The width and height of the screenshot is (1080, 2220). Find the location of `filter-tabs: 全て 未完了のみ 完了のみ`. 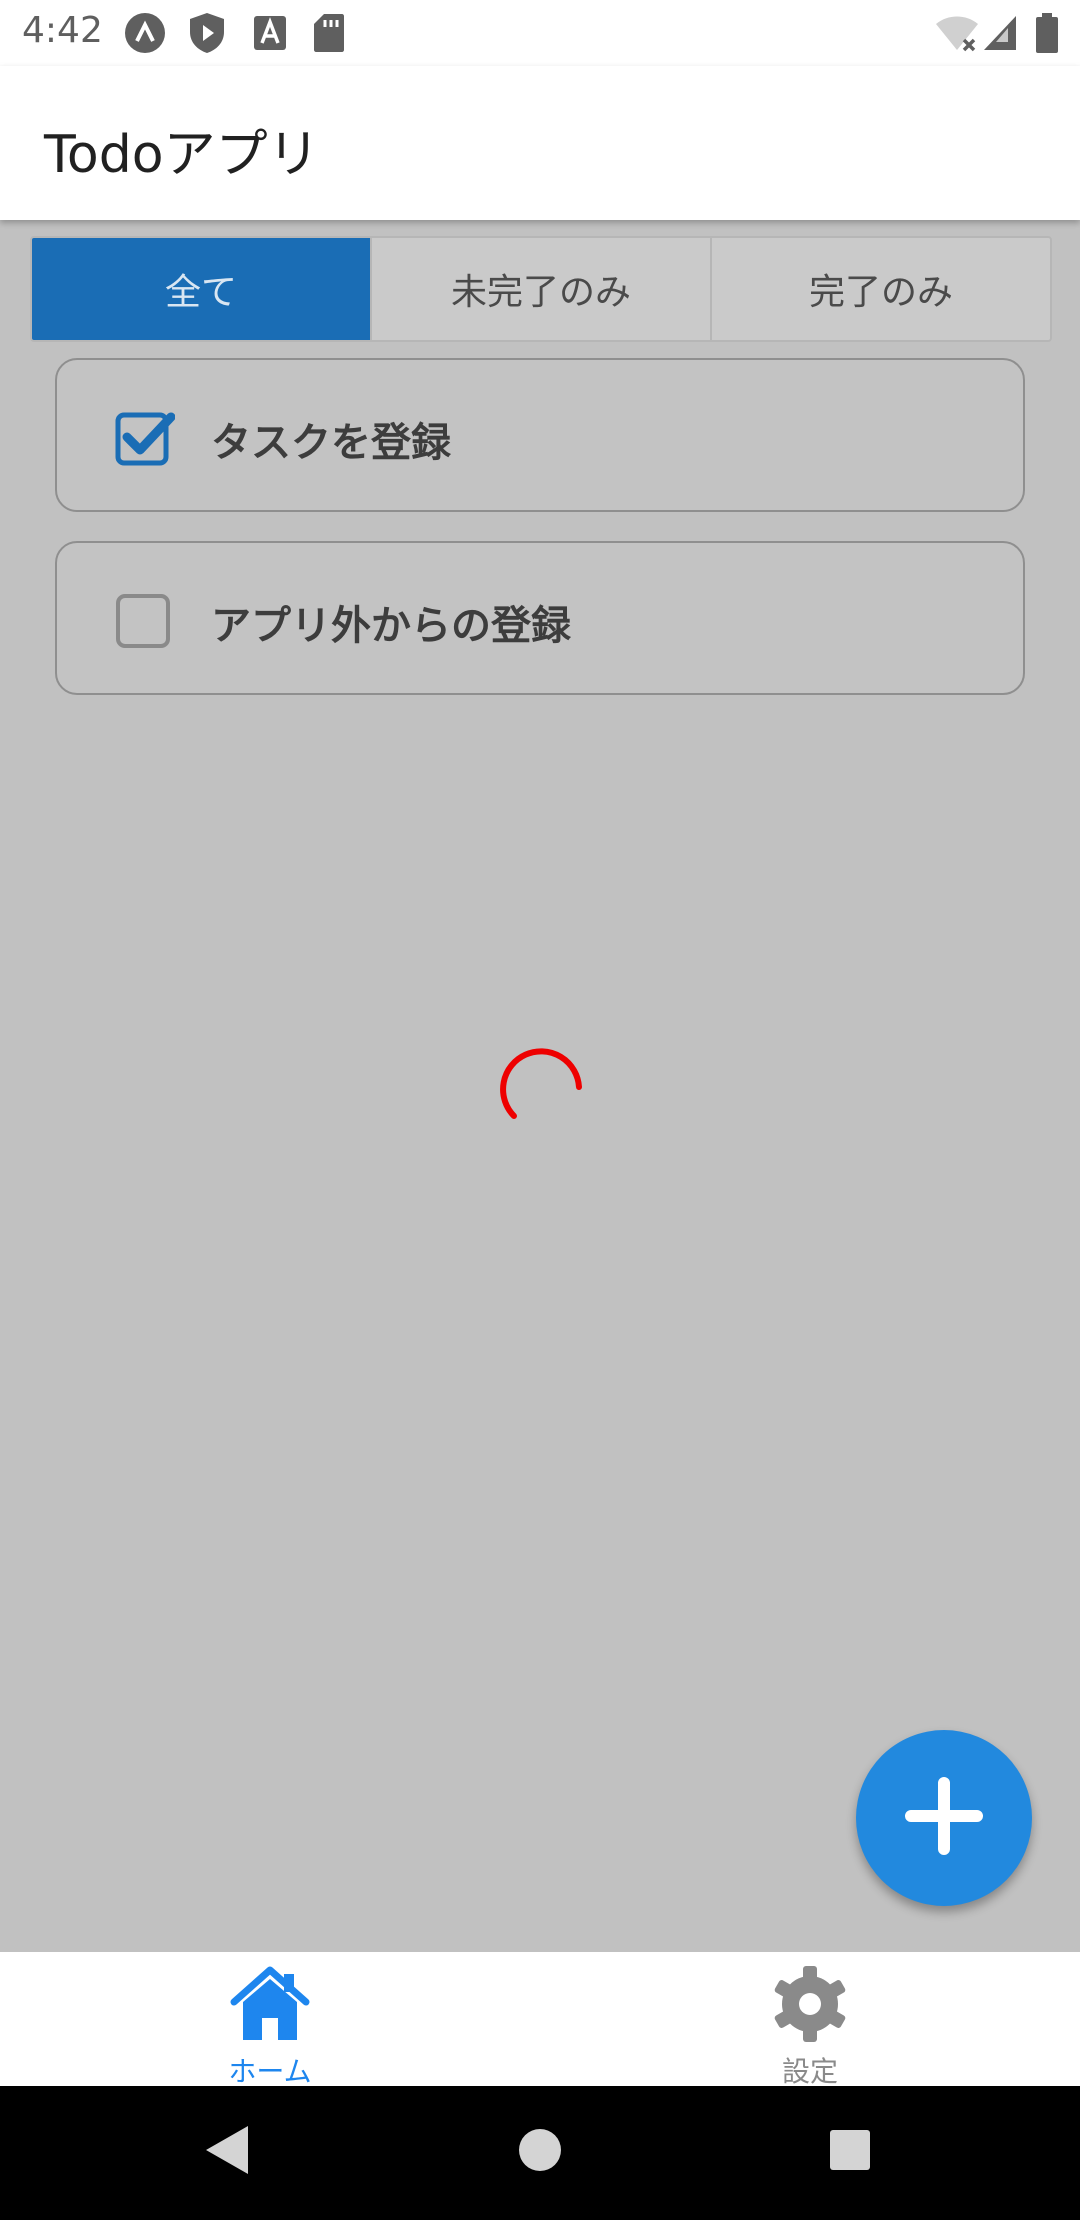

filter-tabs: 全て 未完了のみ 完了のみ is located at coordinates (541, 289).